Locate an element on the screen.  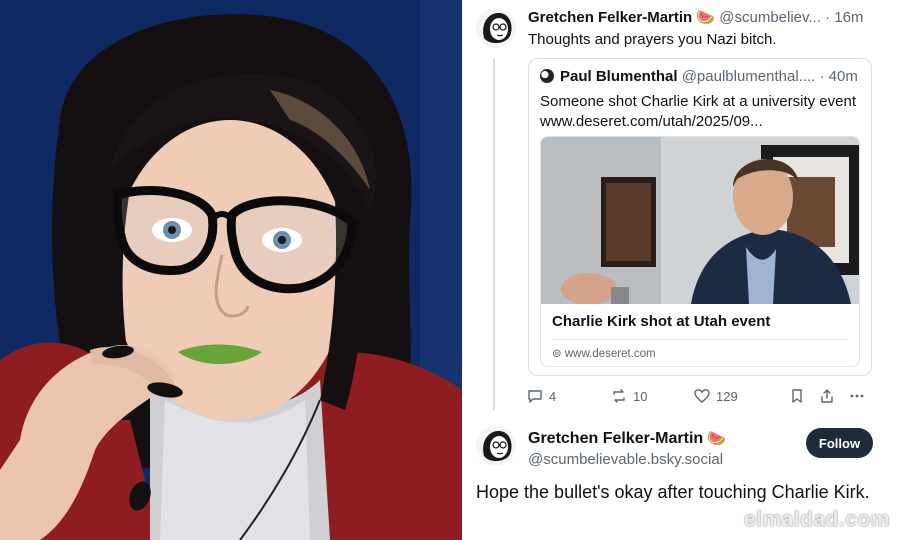
heart-icon is located at coordinates (702, 396).